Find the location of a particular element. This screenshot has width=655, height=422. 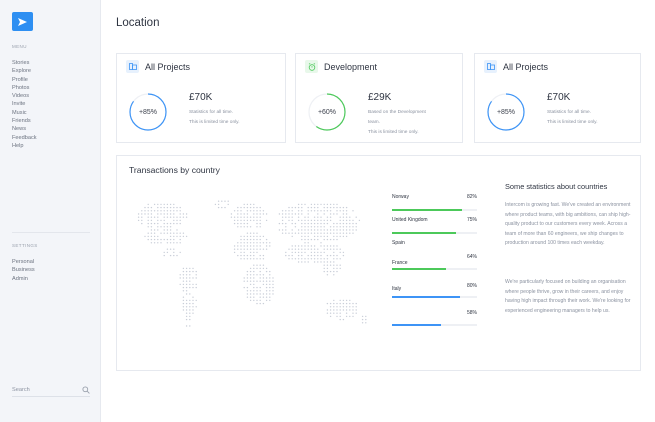

country-value: 64% is located at coordinates (471, 257).